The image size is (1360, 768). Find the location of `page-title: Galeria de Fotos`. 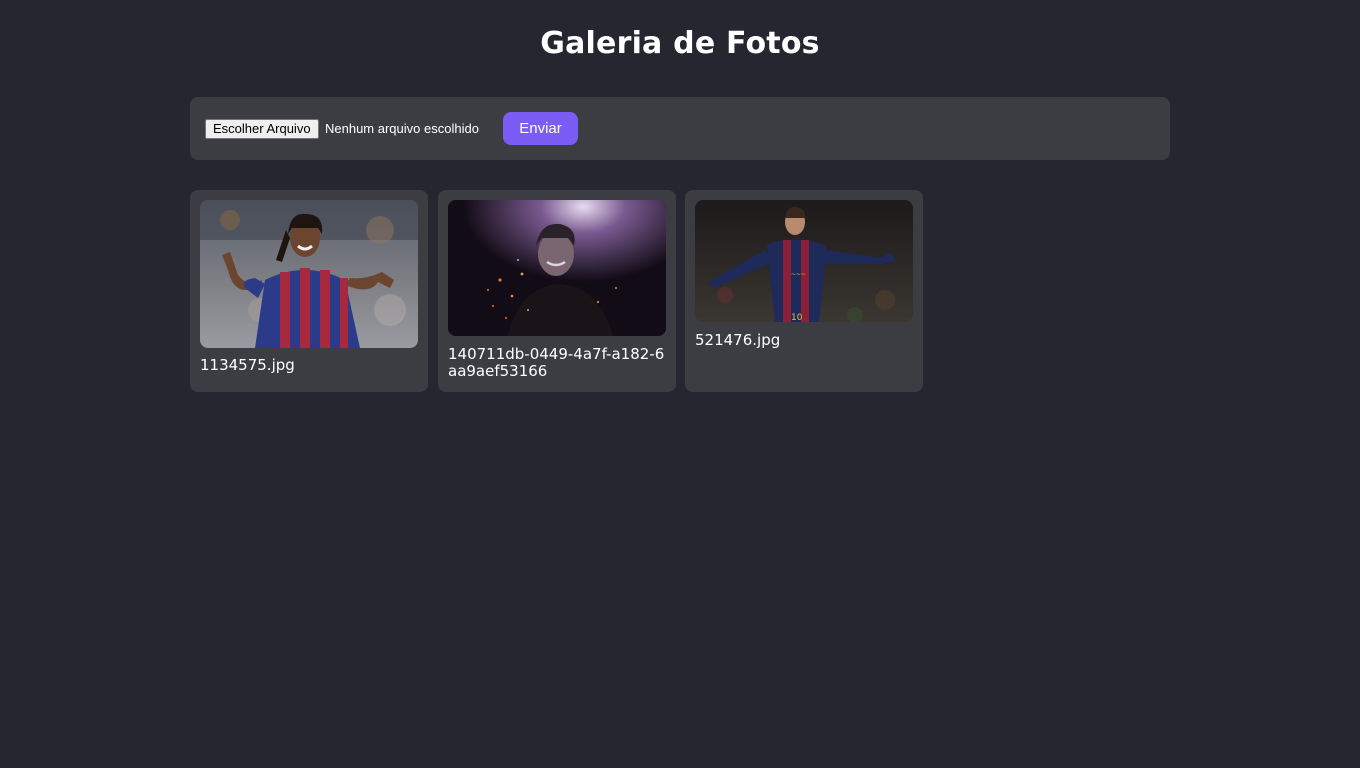

page-title: Galeria de Fotos is located at coordinates (680, 43).